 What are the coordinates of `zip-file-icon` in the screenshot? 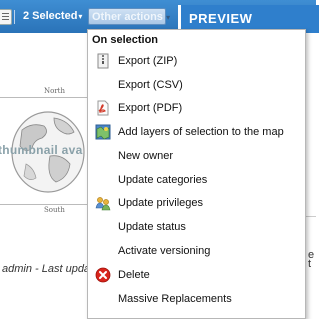 It's located at (103, 61).